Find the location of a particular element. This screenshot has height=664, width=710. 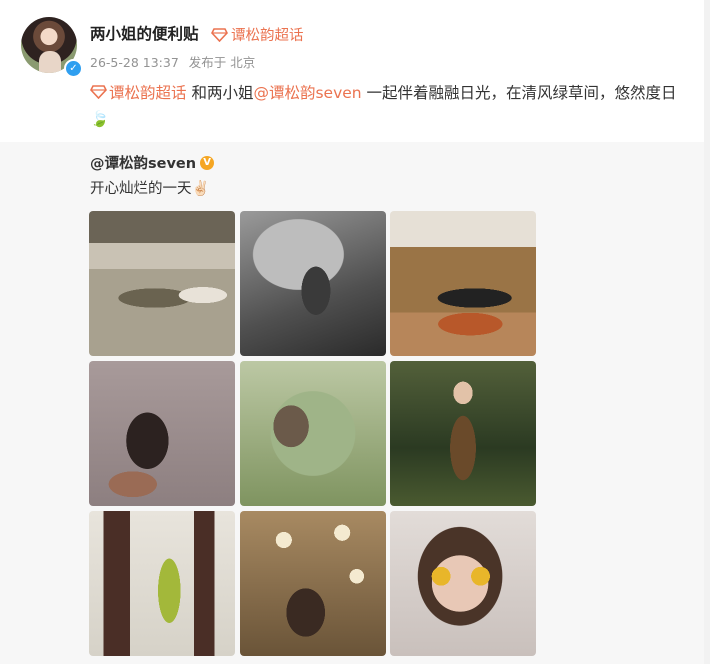

repost-username: @谭松韵seven is located at coordinates (143, 162).